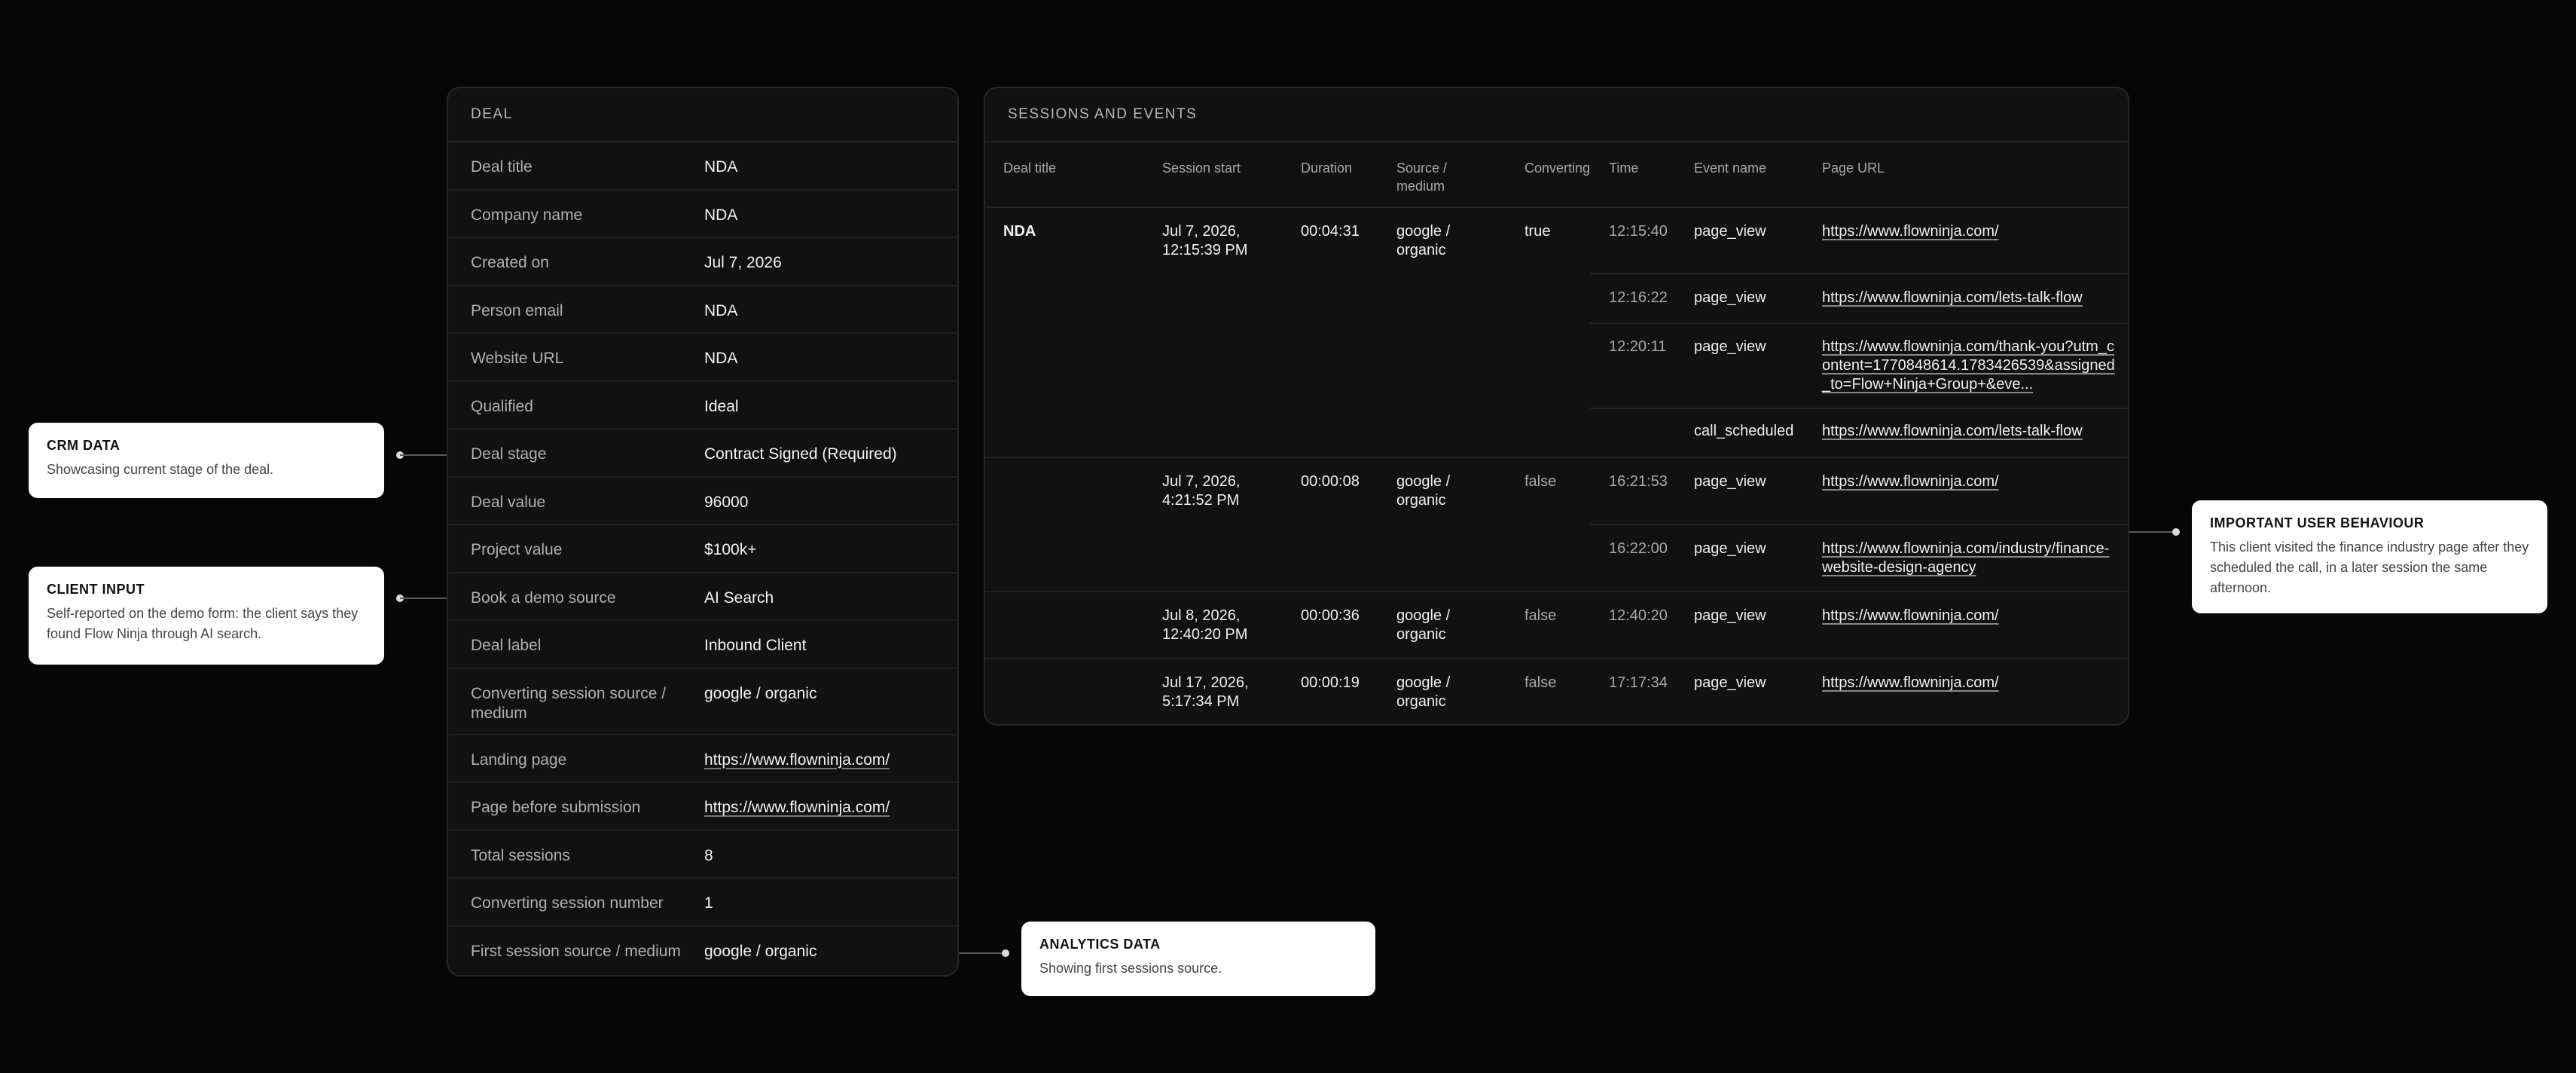 This screenshot has height=1073, width=2576. What do you see at coordinates (1730, 168) in the screenshot?
I see `col-header-event-name: Event name` at bounding box center [1730, 168].